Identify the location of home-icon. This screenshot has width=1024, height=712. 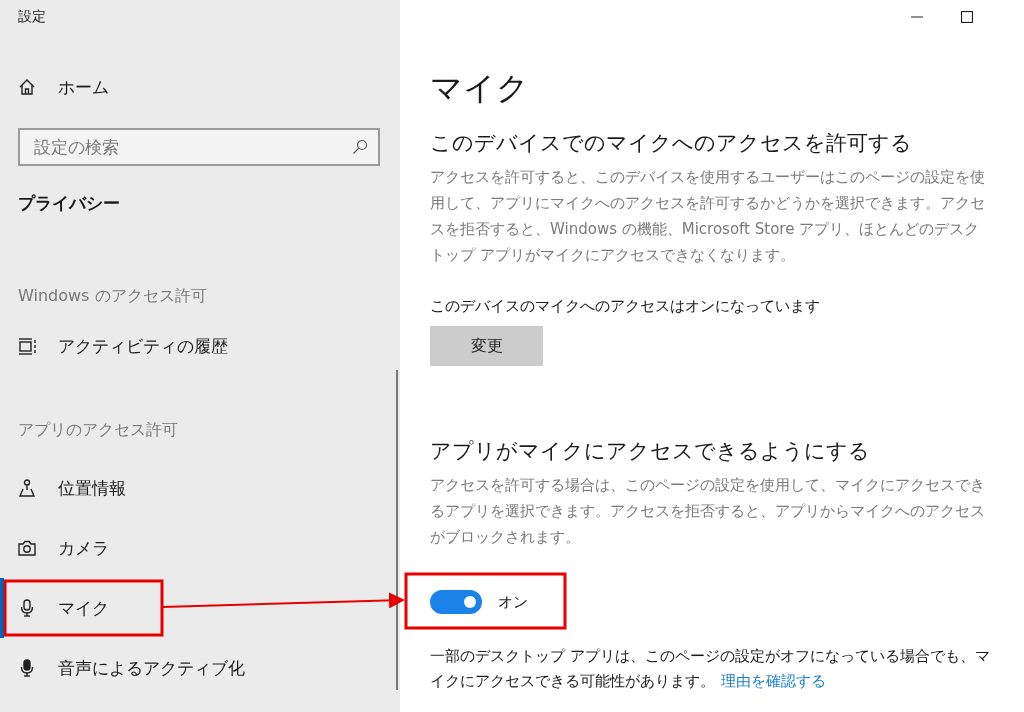
(27, 87).